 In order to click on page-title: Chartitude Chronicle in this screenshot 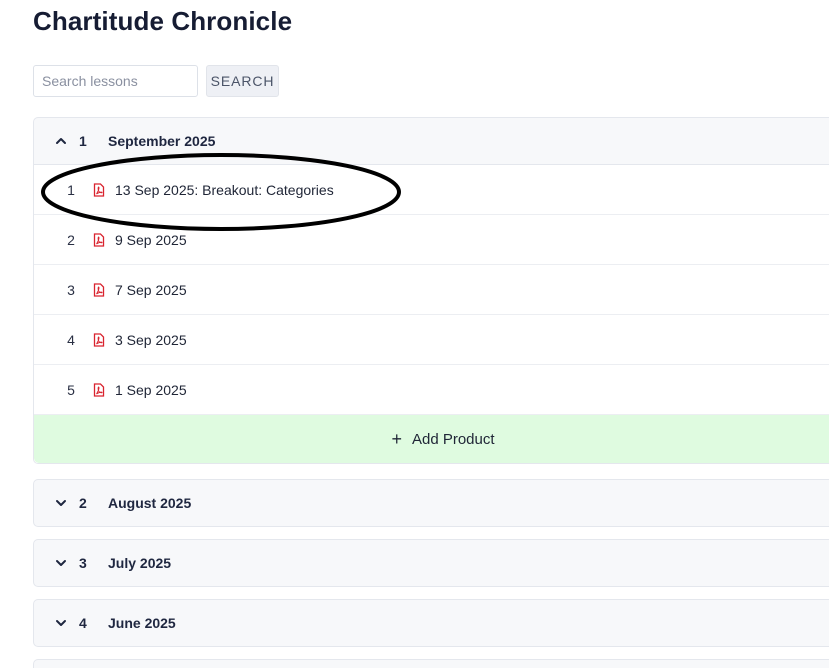, I will do `click(163, 21)`.